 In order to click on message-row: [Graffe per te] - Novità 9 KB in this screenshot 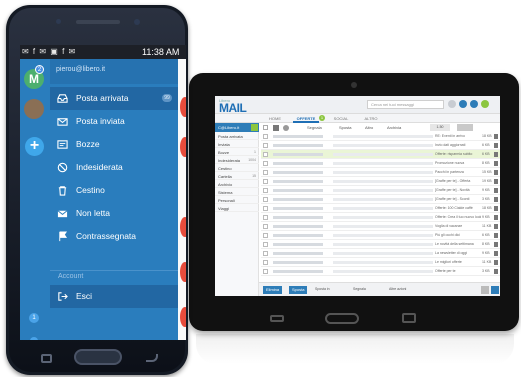, I will do `click(380, 190)`.